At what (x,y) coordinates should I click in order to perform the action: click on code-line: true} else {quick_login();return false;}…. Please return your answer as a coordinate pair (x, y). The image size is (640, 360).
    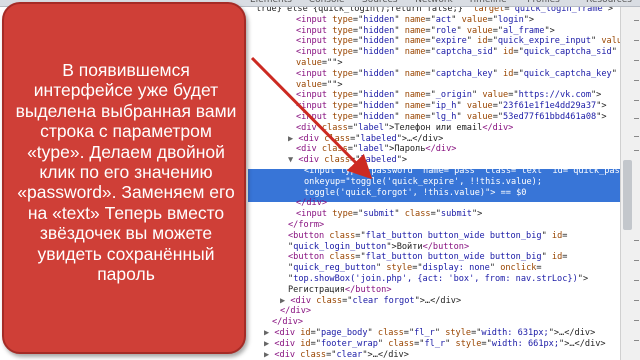
    Looking at the image, I should click on (434, 11).